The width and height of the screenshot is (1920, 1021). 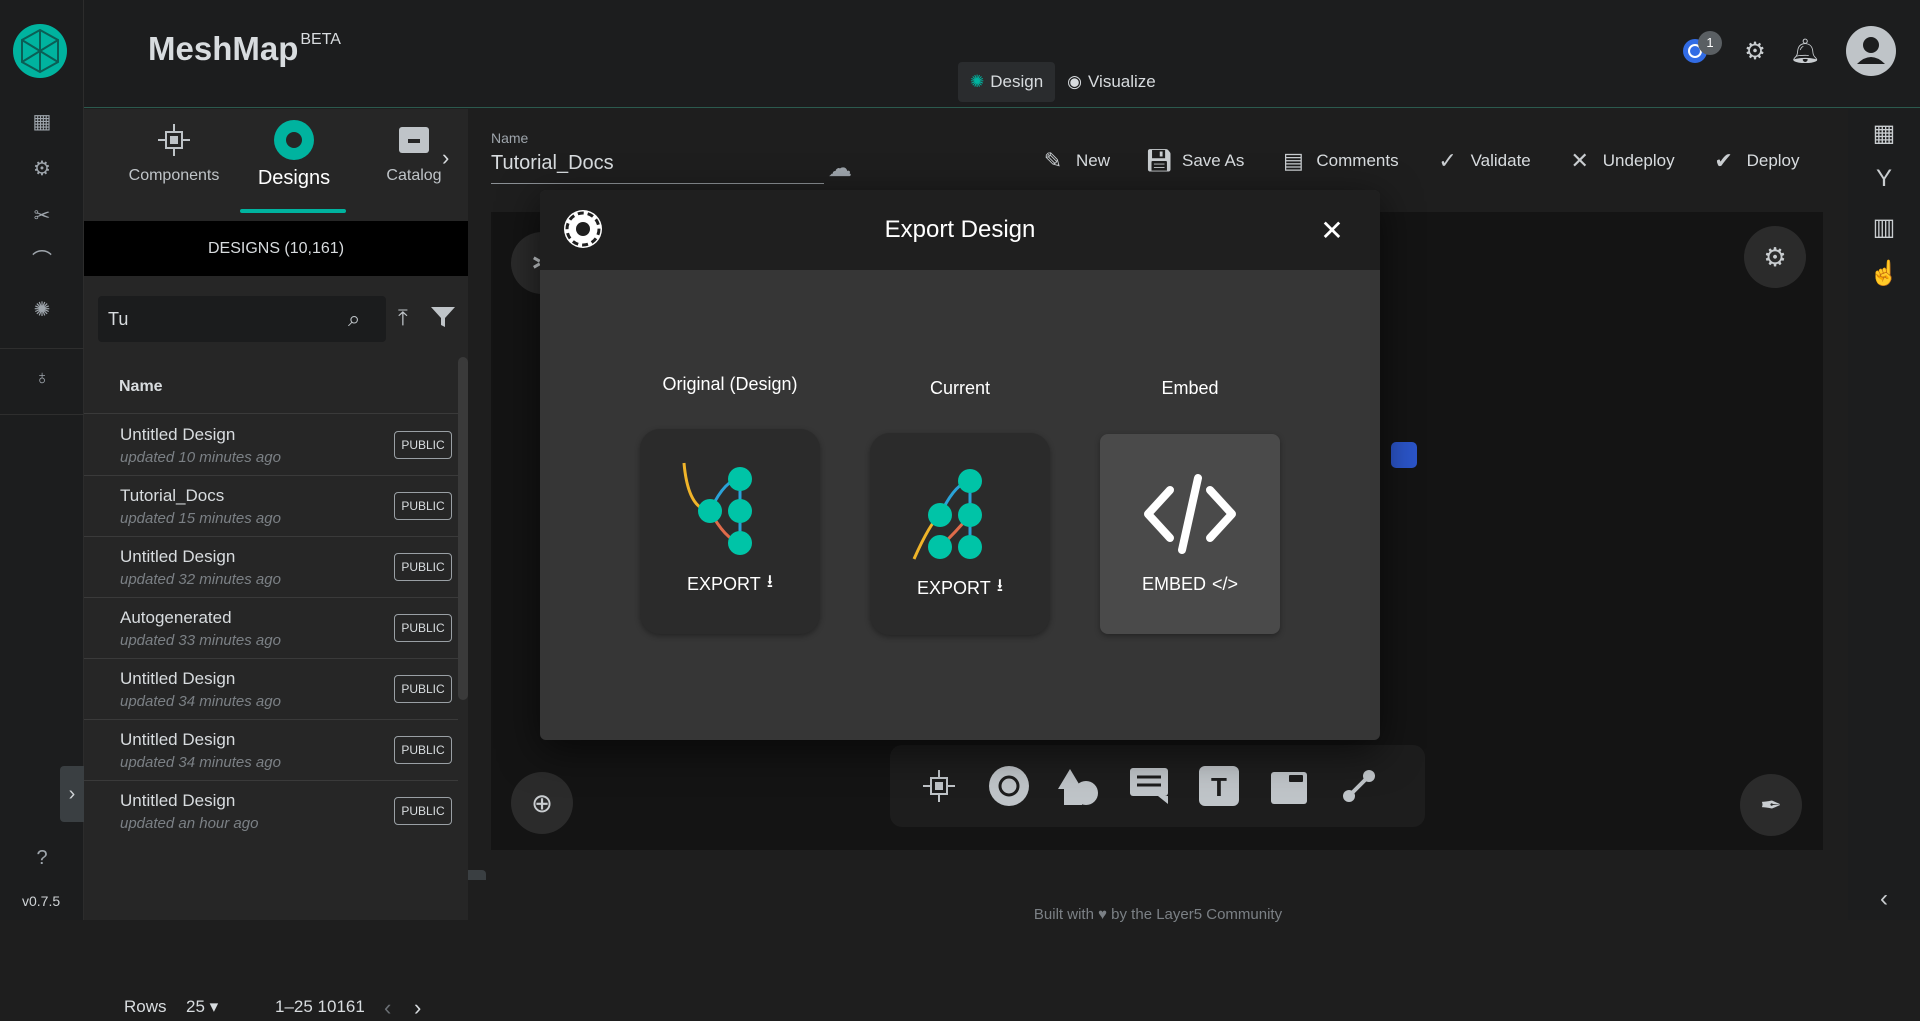 I want to click on embed-button: EMBED </>, so click(x=1190, y=534).